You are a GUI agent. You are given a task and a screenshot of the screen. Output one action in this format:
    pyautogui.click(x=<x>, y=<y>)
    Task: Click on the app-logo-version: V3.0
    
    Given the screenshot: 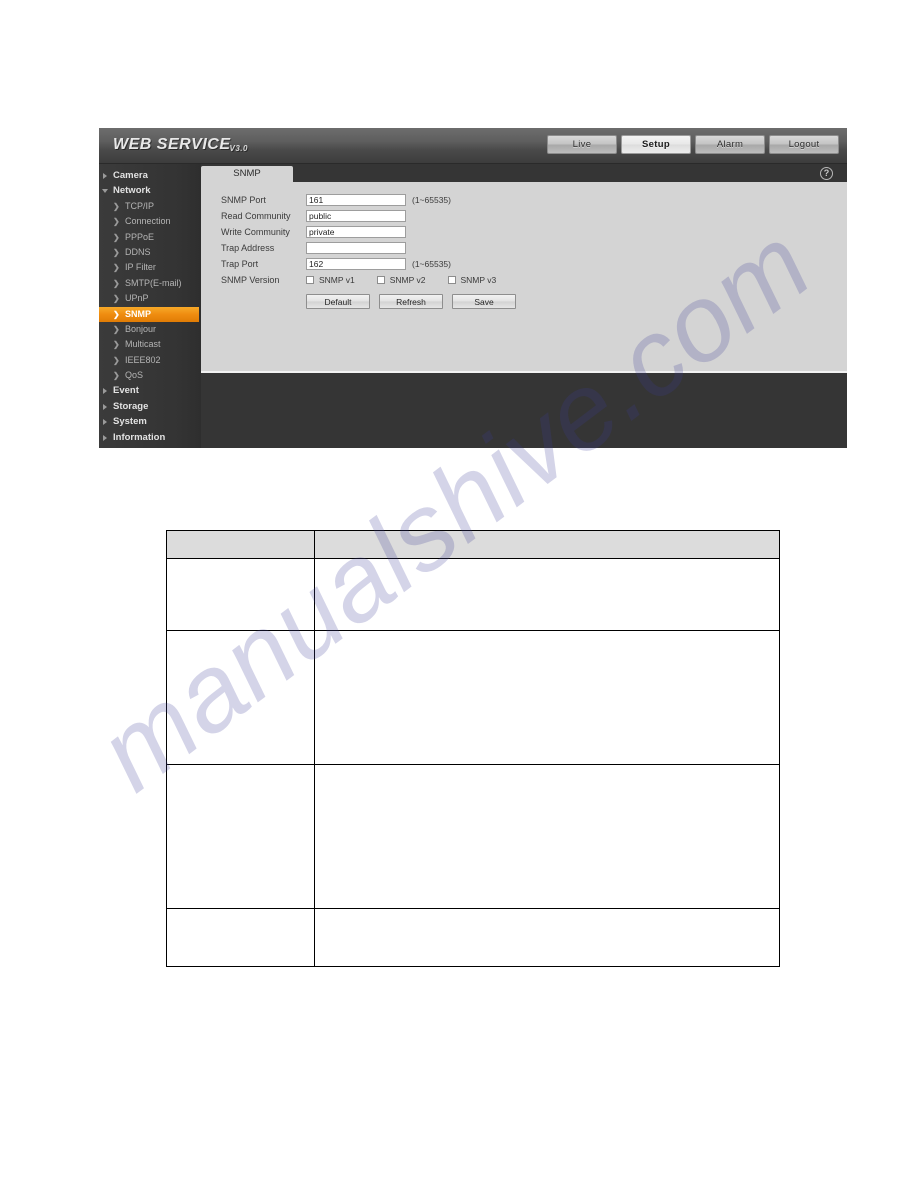 What is the action you would take?
    pyautogui.click(x=238, y=148)
    